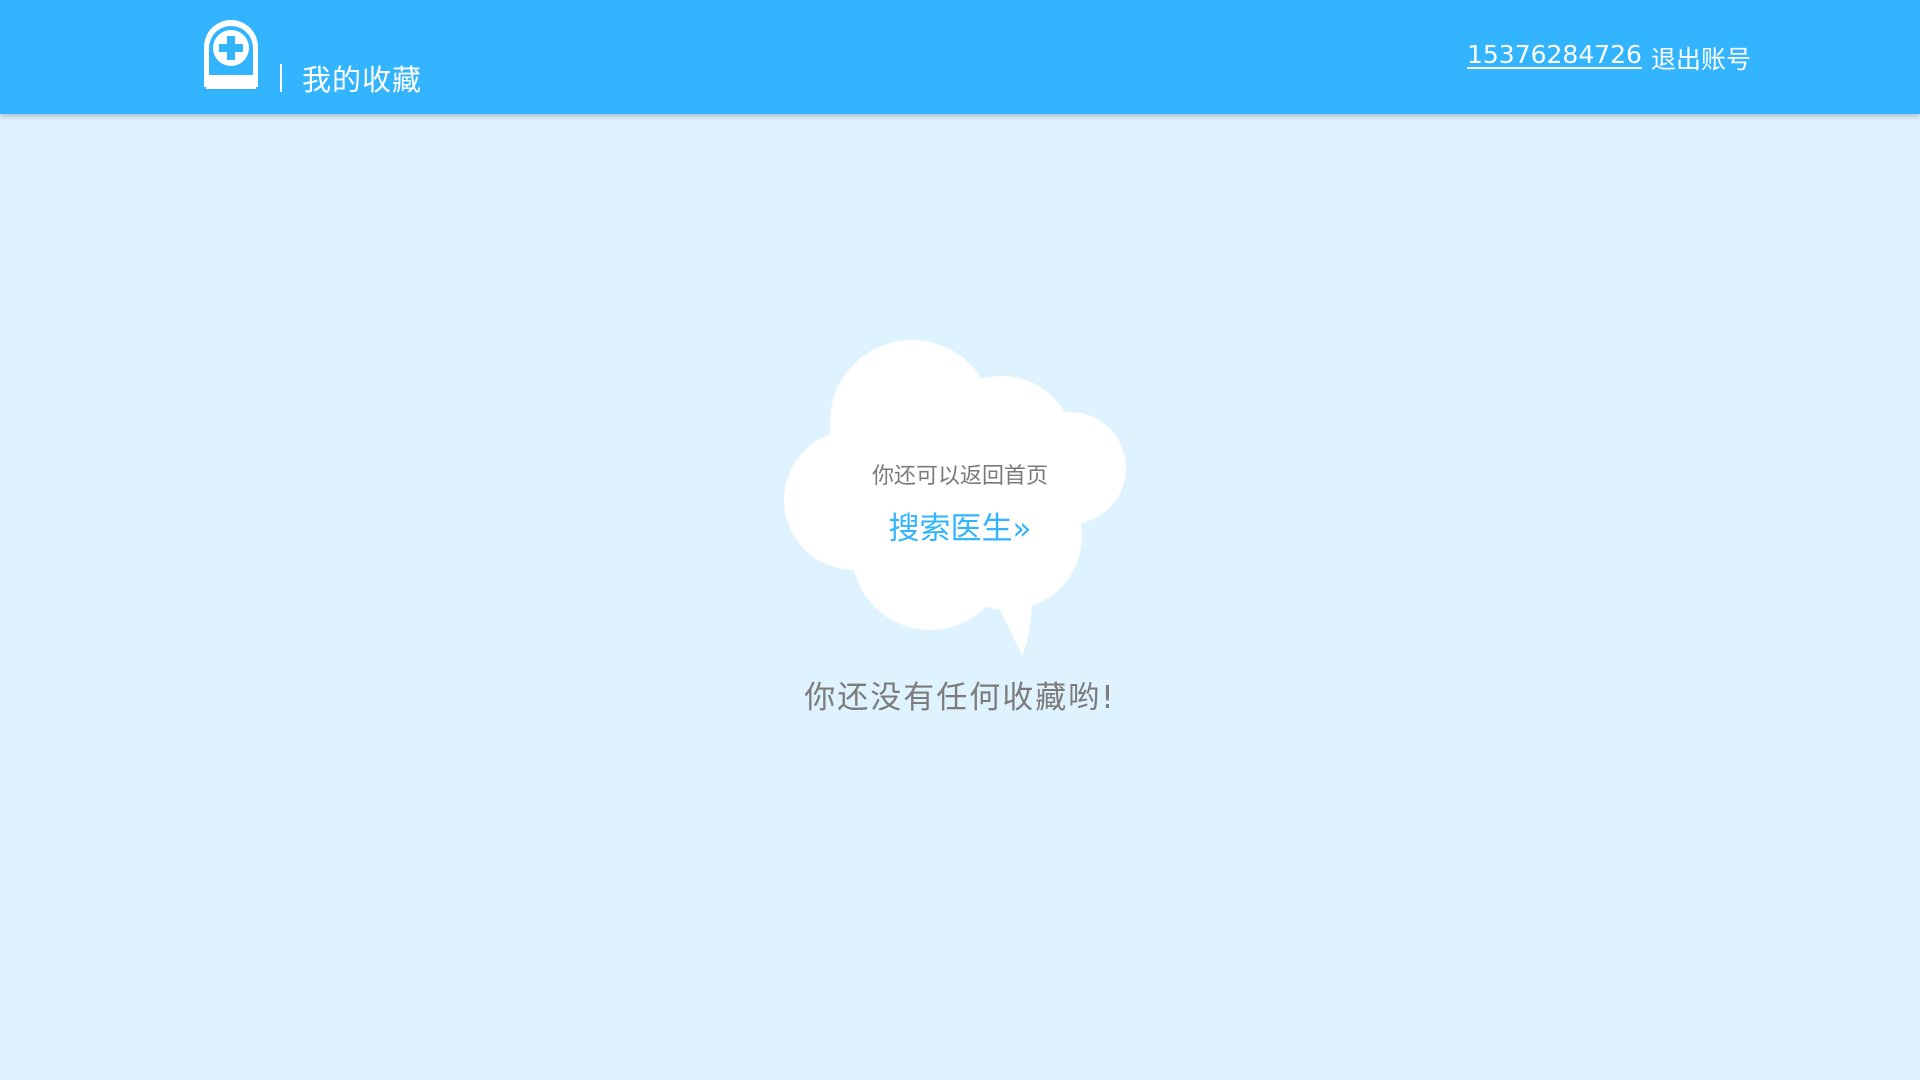  Describe the element at coordinates (281, 78) in the screenshot. I see `title-divider` at that location.